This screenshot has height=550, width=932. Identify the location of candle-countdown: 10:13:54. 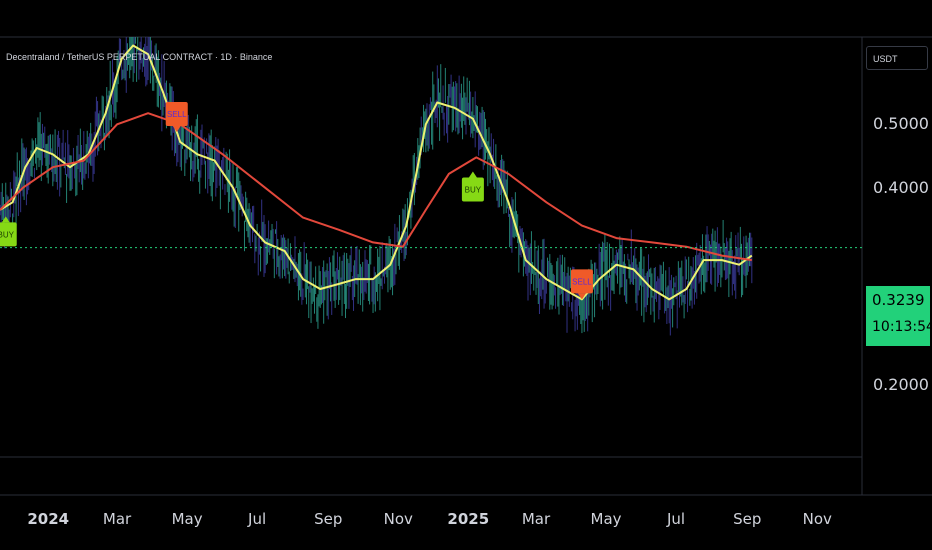
(902, 327).